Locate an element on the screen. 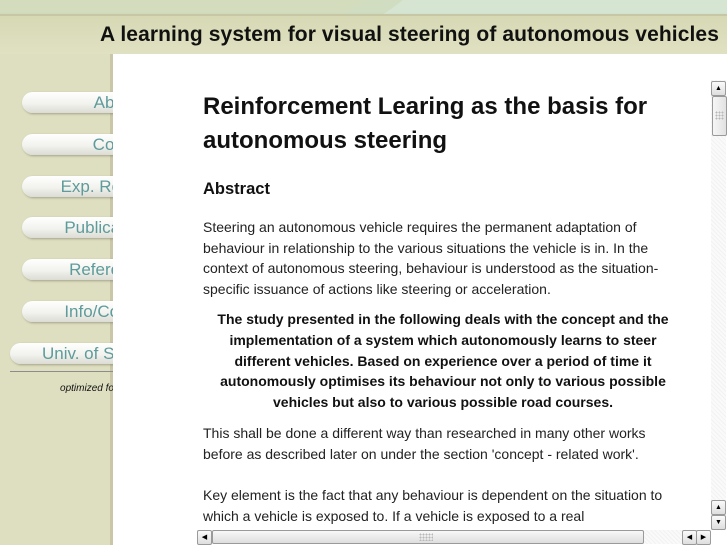 This screenshot has height=545, width=727. scroll-up-icon: ▲ is located at coordinates (718, 88).